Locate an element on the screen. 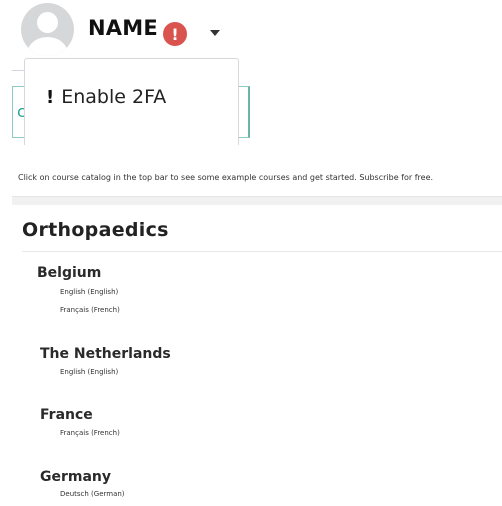  course-link-belgium-english: English (English) is located at coordinates (89, 292).